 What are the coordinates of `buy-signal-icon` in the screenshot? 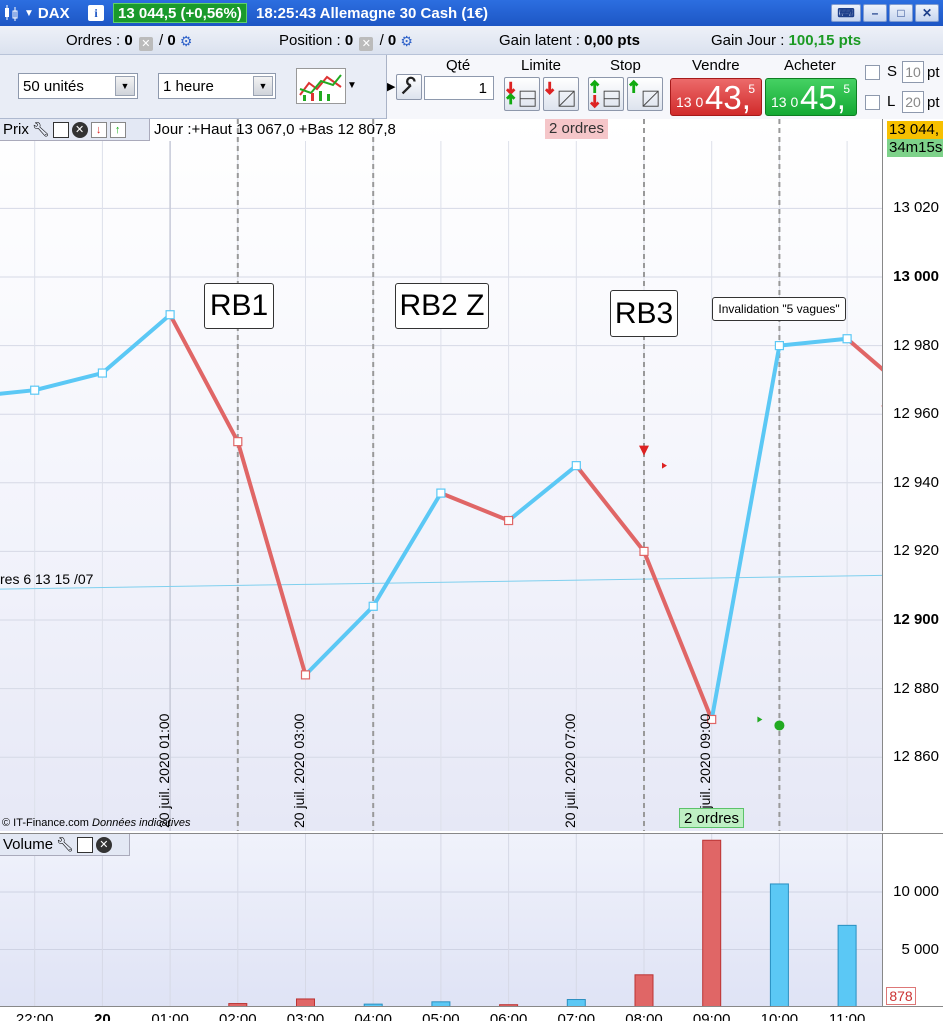 It's located at (779, 725).